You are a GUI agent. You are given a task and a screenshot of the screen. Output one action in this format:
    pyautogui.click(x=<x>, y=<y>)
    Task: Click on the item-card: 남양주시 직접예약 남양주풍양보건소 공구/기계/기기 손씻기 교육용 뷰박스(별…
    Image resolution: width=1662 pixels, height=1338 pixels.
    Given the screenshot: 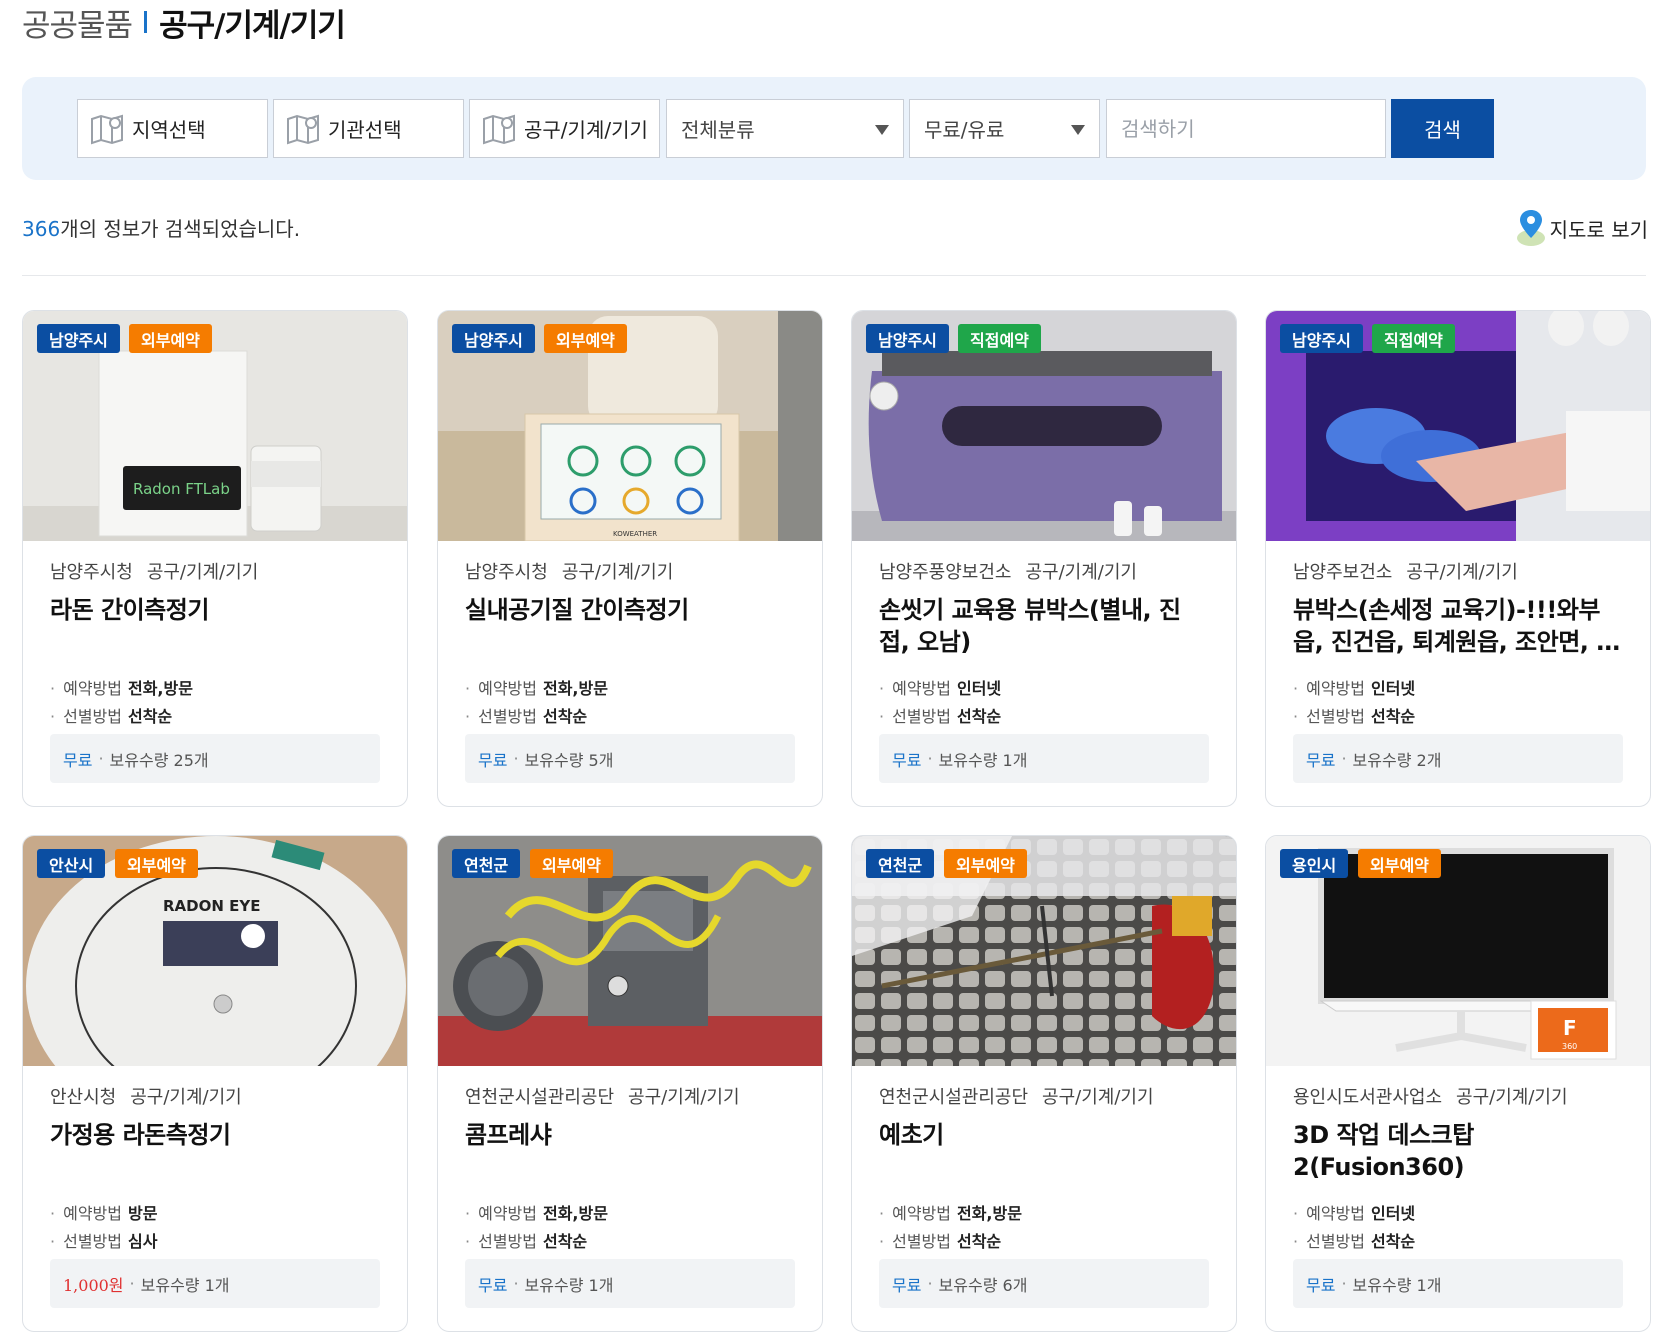 What is the action you would take?
    pyautogui.click(x=1044, y=558)
    